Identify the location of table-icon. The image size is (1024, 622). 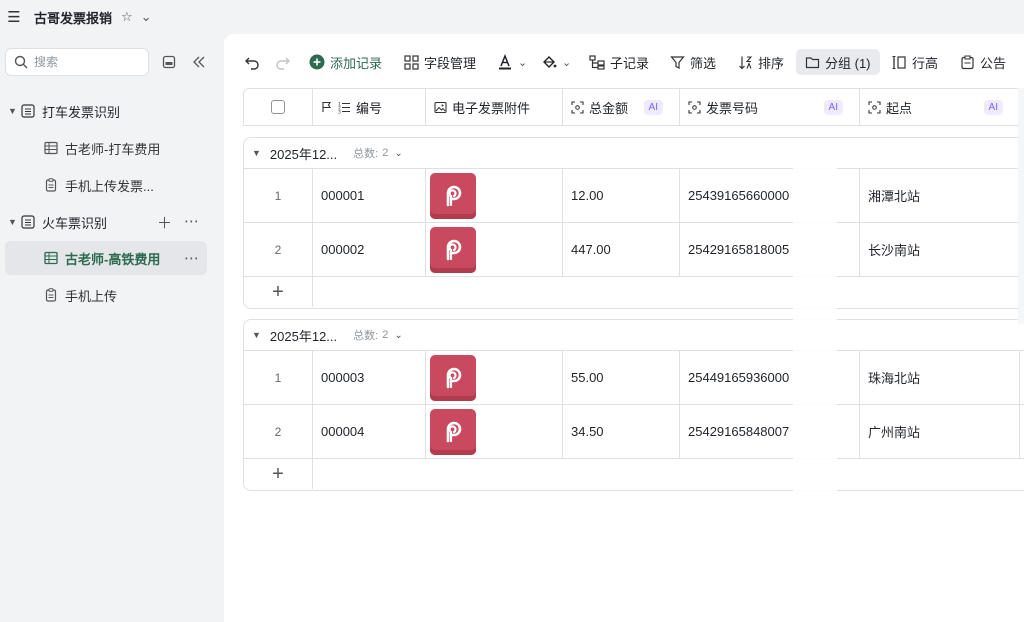
(51, 148).